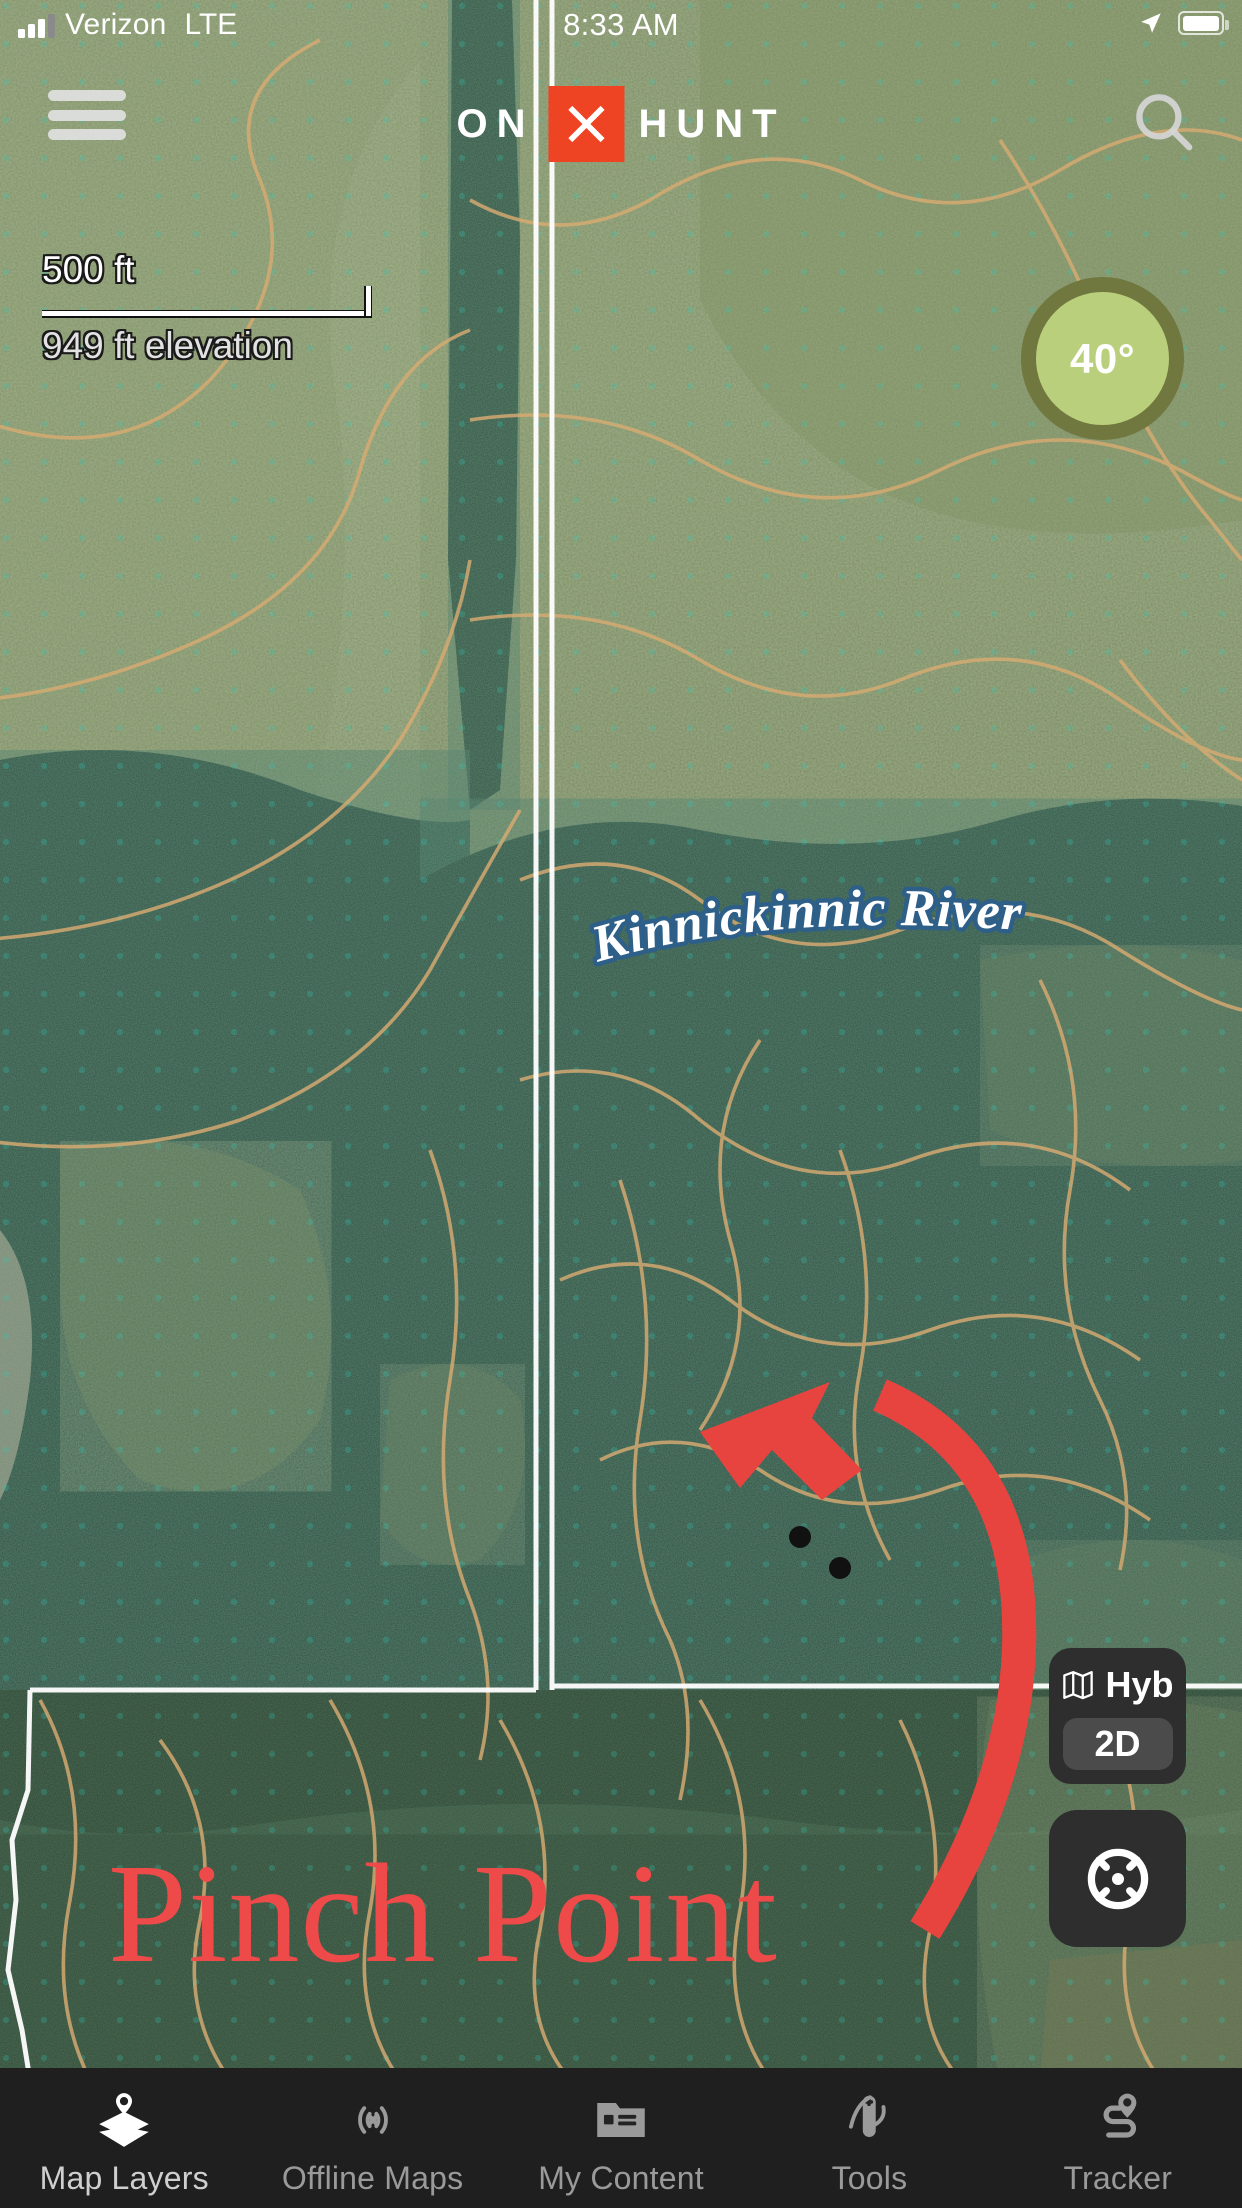 The height and width of the screenshot is (2208, 1242). I want to click on map-controls: Hyb 2D, so click(1117, 1797).